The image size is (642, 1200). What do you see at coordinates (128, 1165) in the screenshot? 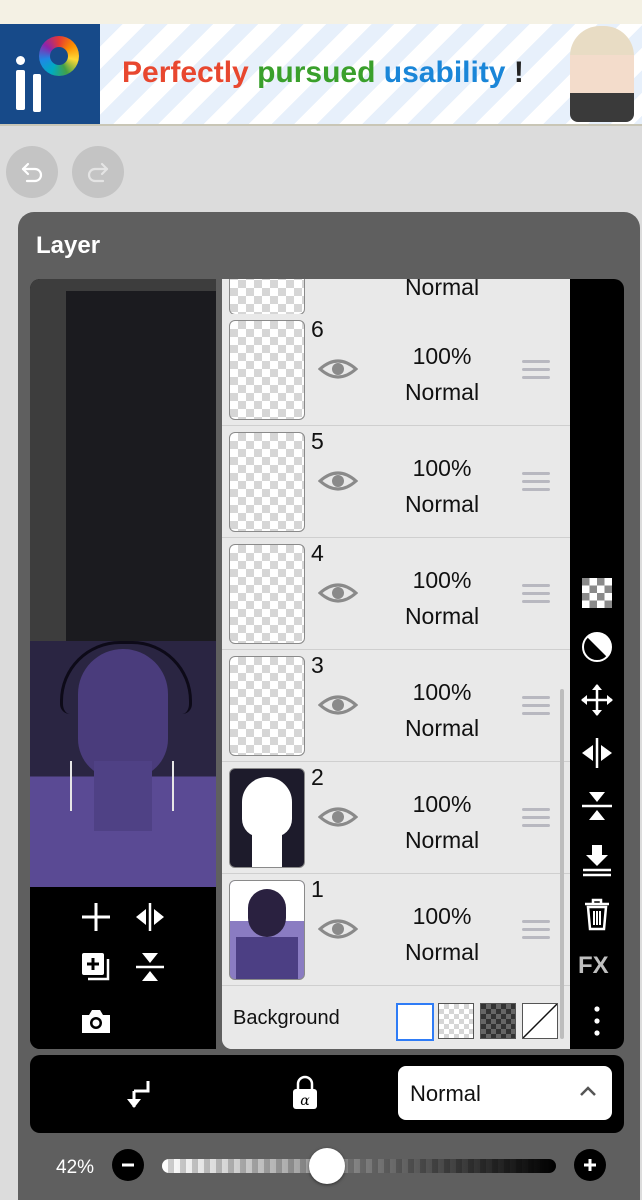
I see `zoom-out-button` at bounding box center [128, 1165].